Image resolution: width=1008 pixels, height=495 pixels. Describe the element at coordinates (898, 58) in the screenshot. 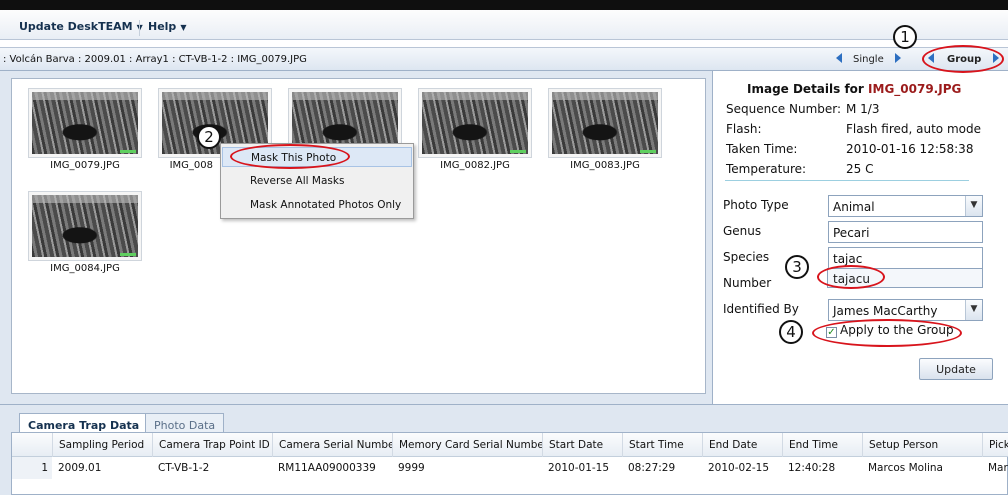

I see `next-single-icon` at that location.